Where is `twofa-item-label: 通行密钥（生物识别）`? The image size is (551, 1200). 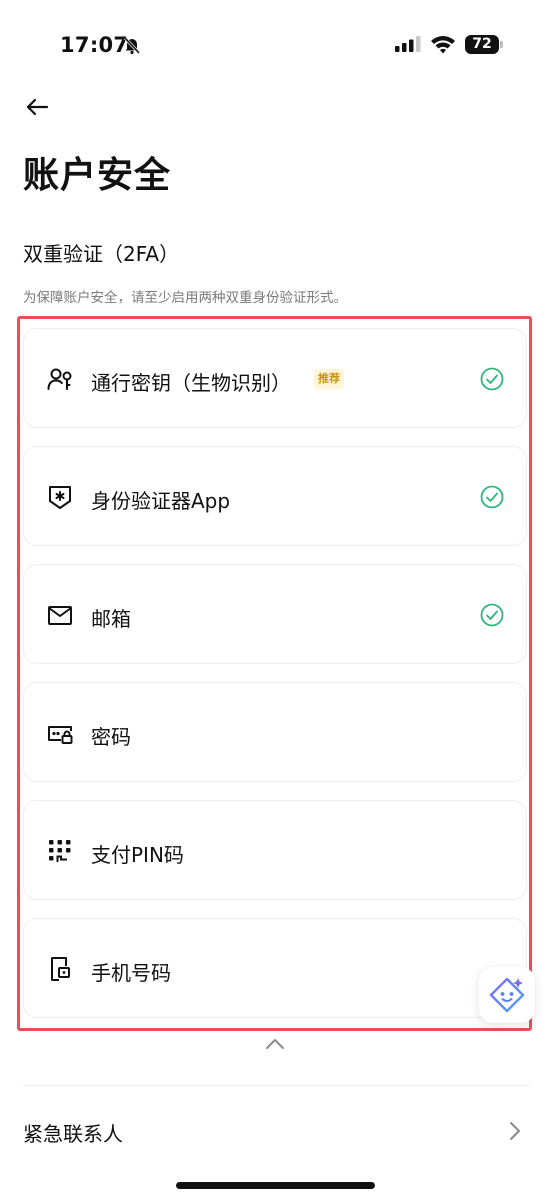
twofa-item-label: 通行密钥（生物识别） is located at coordinates (191, 383).